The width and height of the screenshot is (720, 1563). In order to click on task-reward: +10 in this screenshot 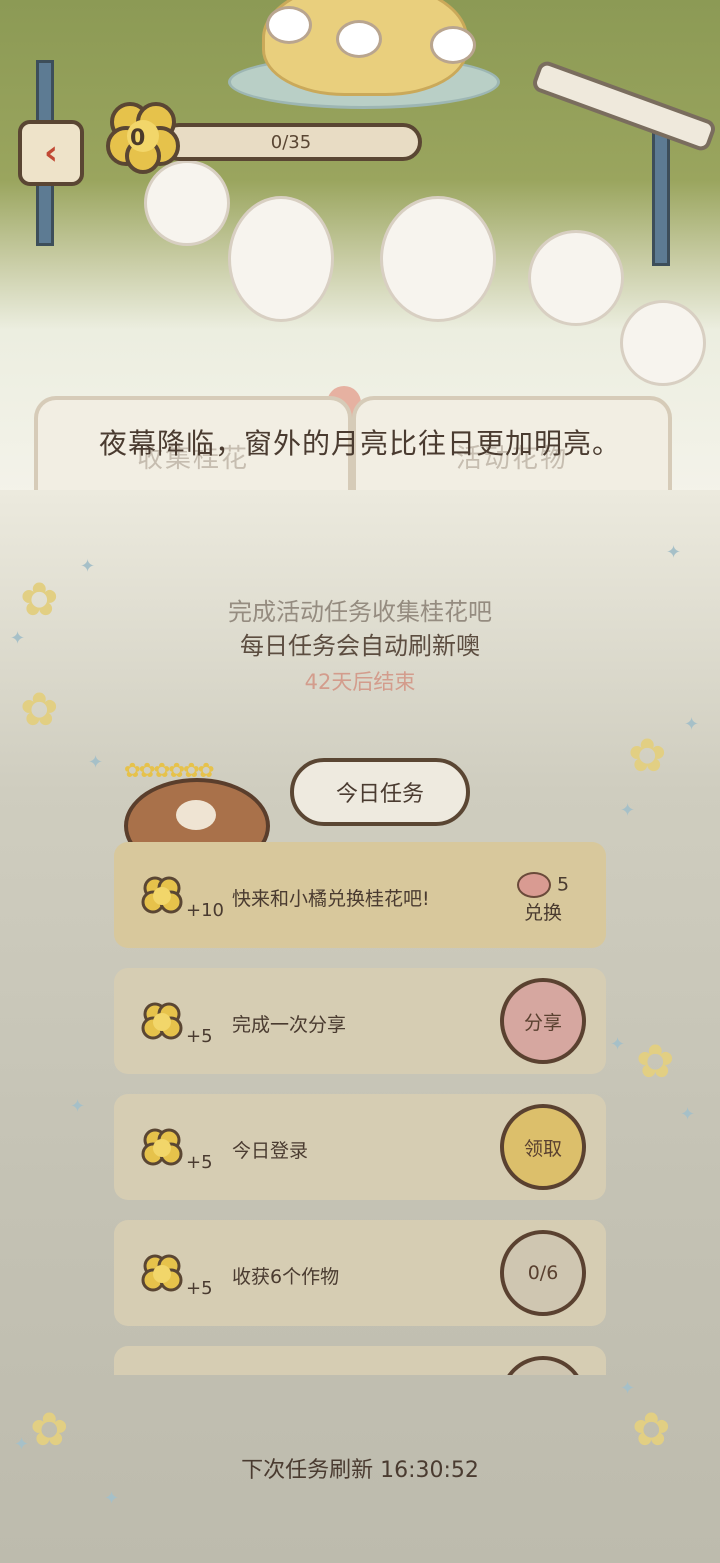, I will do `click(205, 910)`.